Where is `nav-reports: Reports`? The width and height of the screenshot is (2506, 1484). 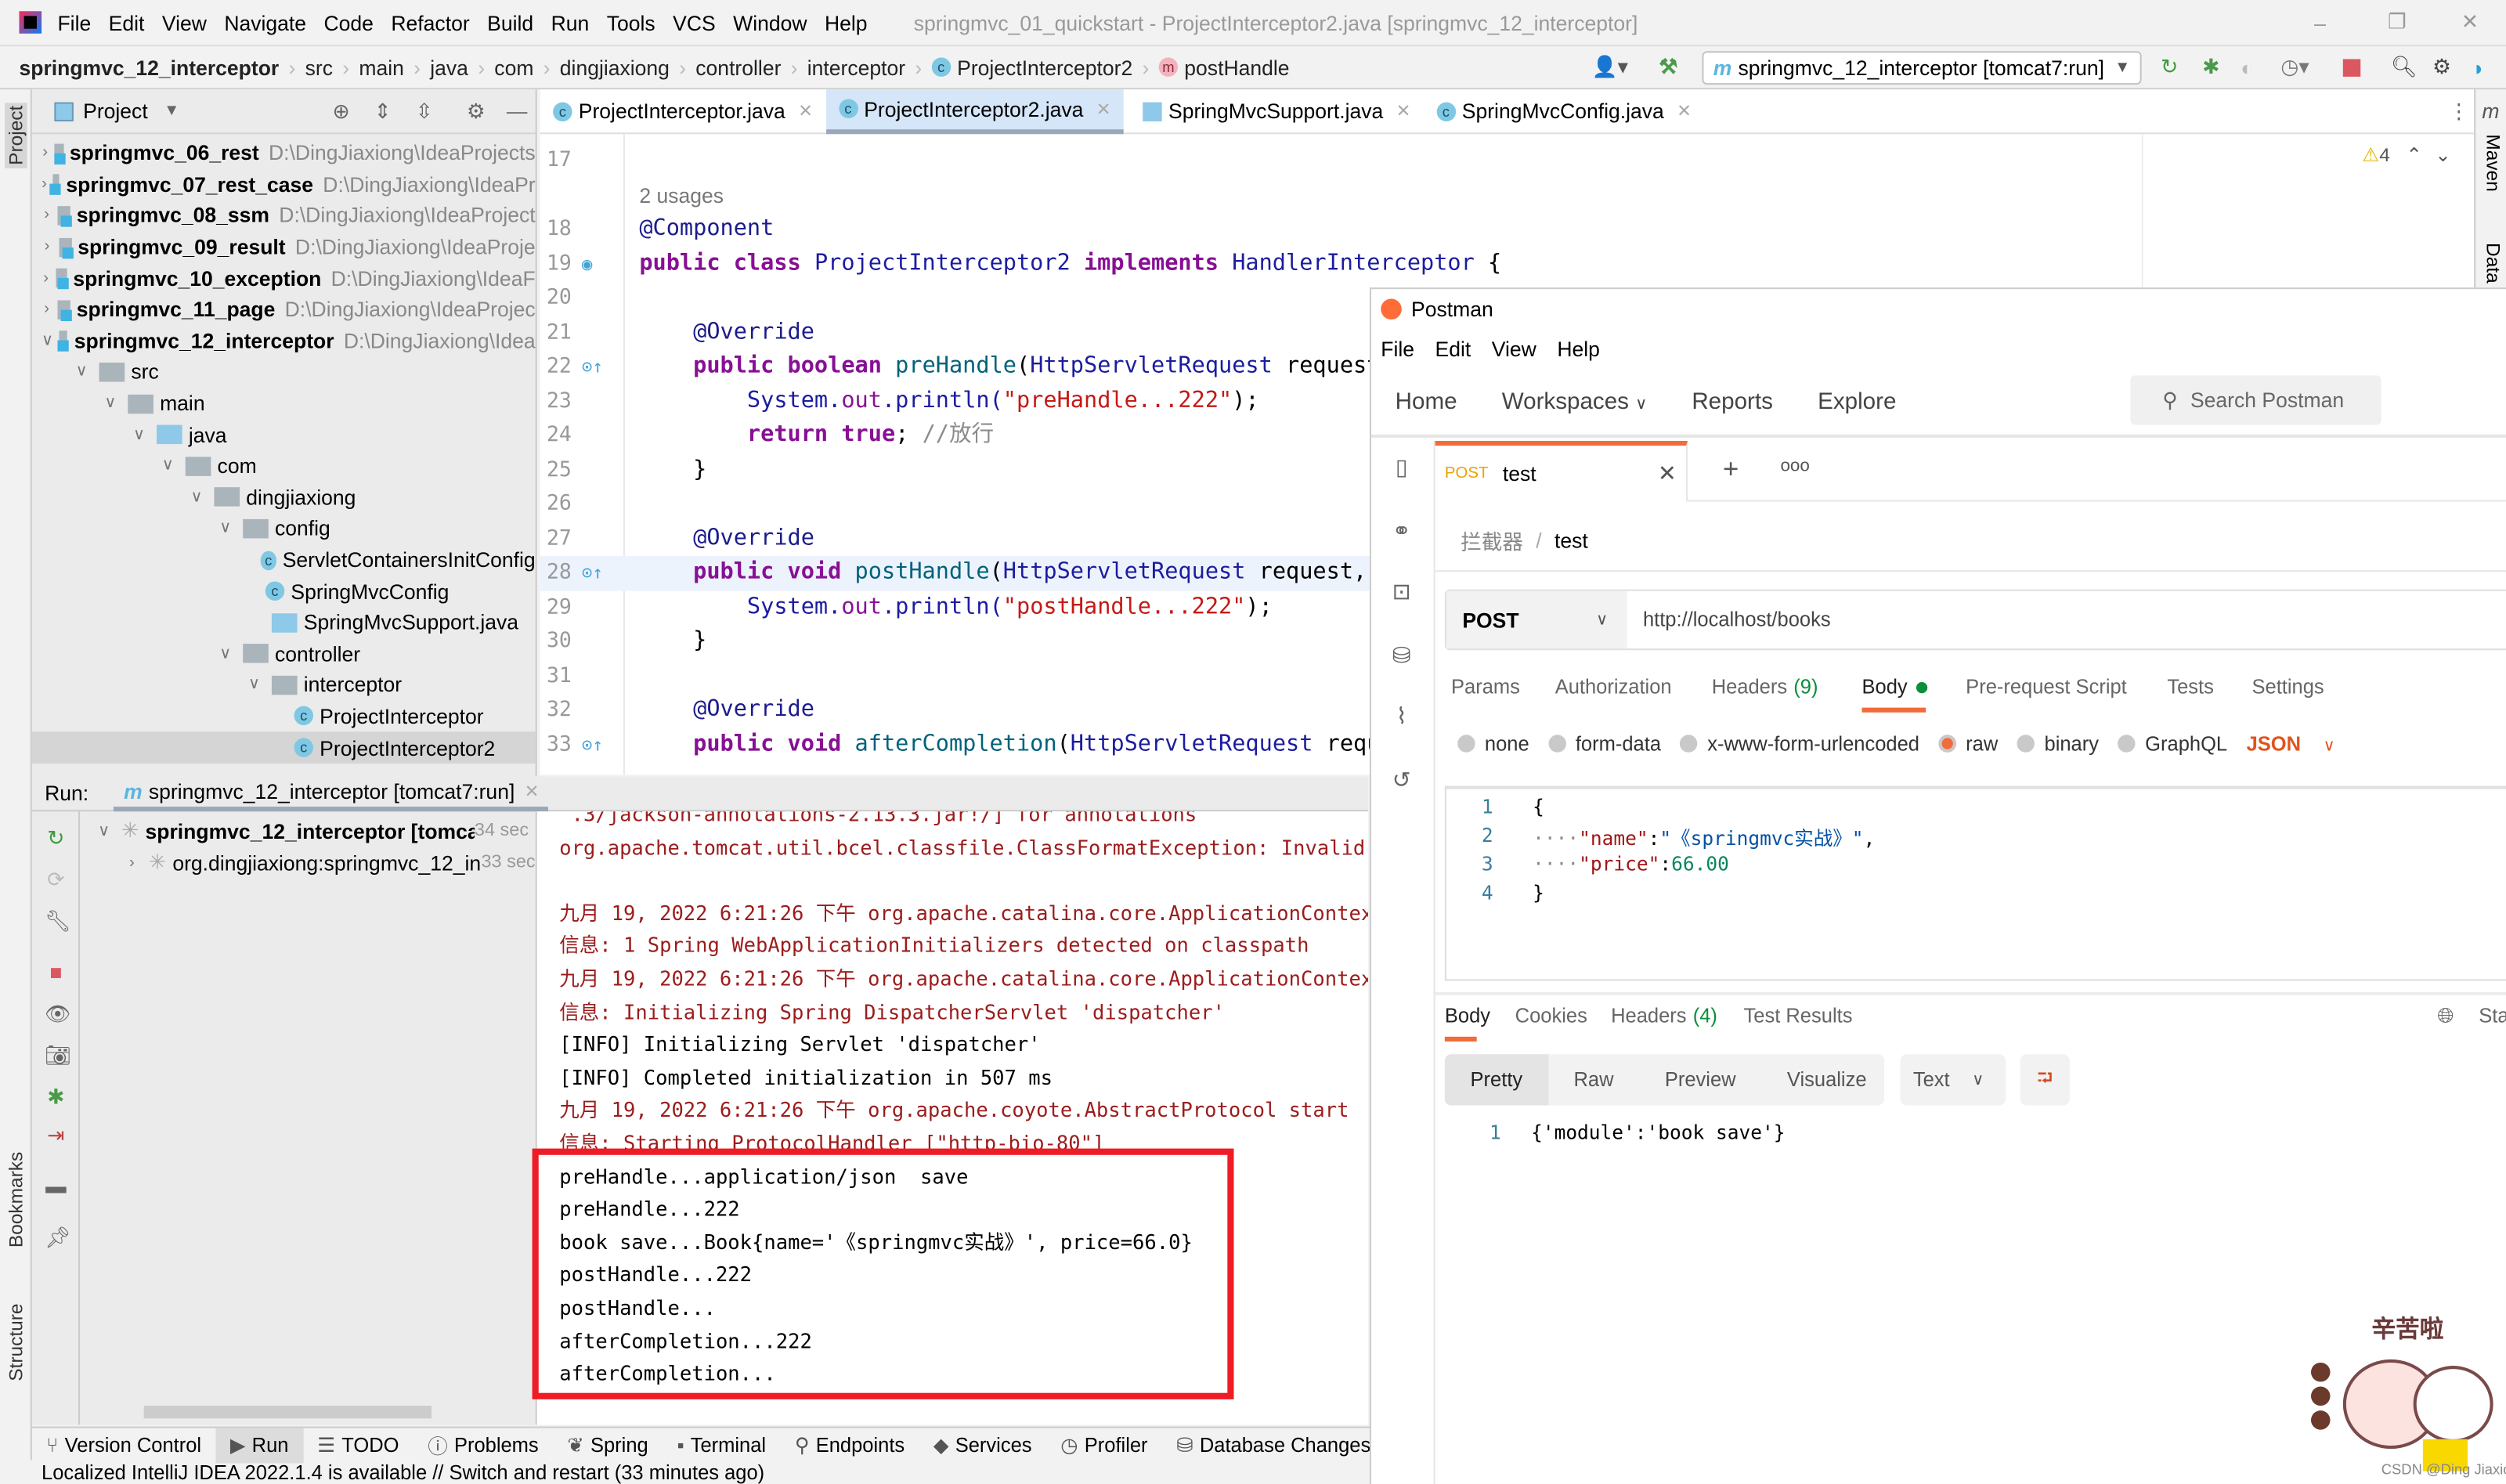
nav-reports: Reports is located at coordinates (1732, 402).